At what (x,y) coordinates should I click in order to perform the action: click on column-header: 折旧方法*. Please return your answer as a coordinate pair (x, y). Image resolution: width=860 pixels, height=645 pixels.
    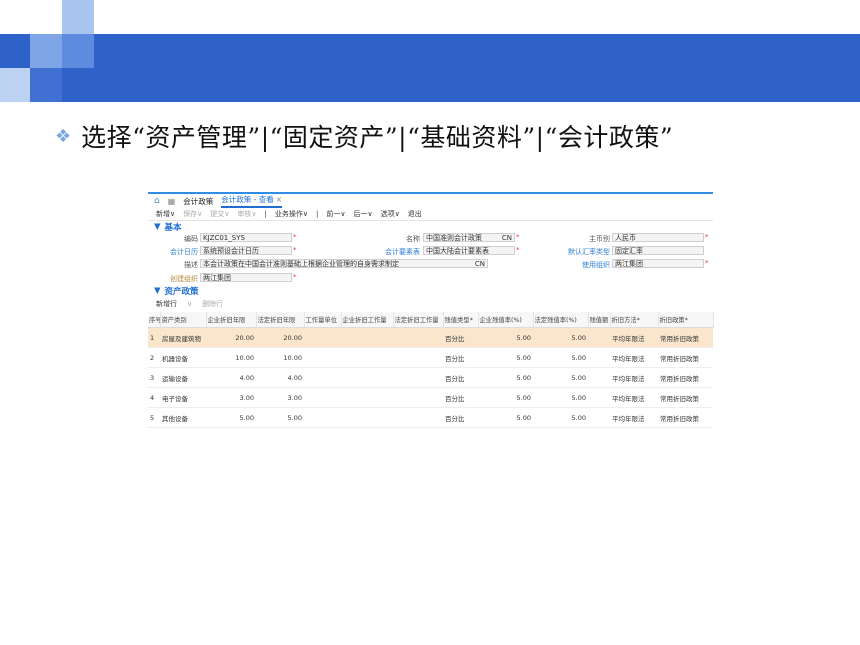
    Looking at the image, I should click on (634, 320).